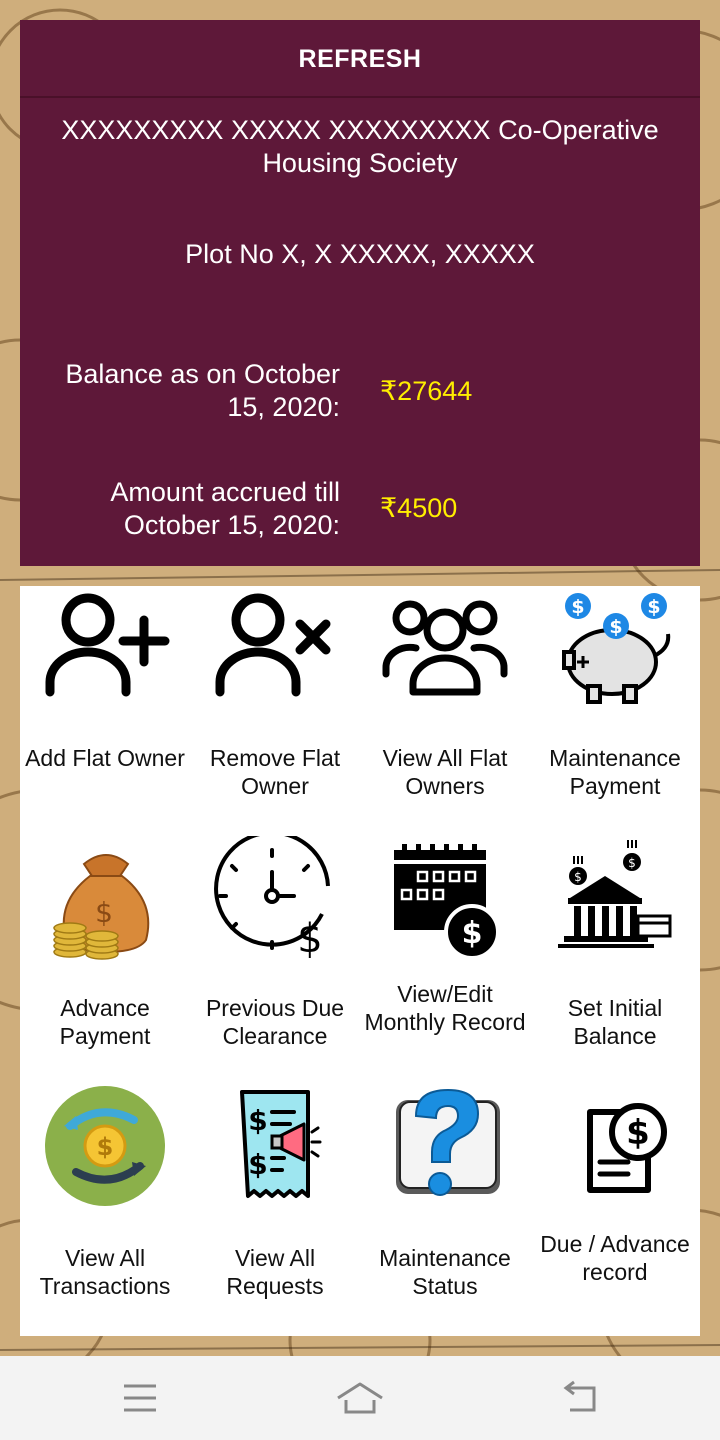 Image resolution: width=720 pixels, height=1440 pixels. I want to click on set-initial-balance-button: $ $ Set Initial Balance, so click(615, 961).